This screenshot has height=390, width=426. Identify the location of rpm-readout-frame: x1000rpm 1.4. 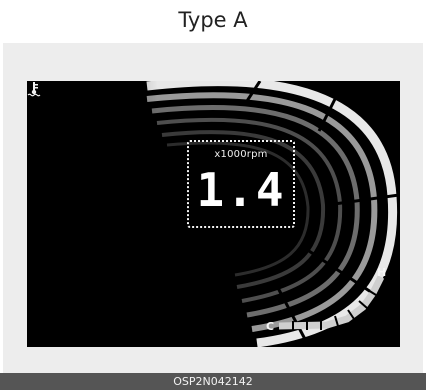
(241, 184).